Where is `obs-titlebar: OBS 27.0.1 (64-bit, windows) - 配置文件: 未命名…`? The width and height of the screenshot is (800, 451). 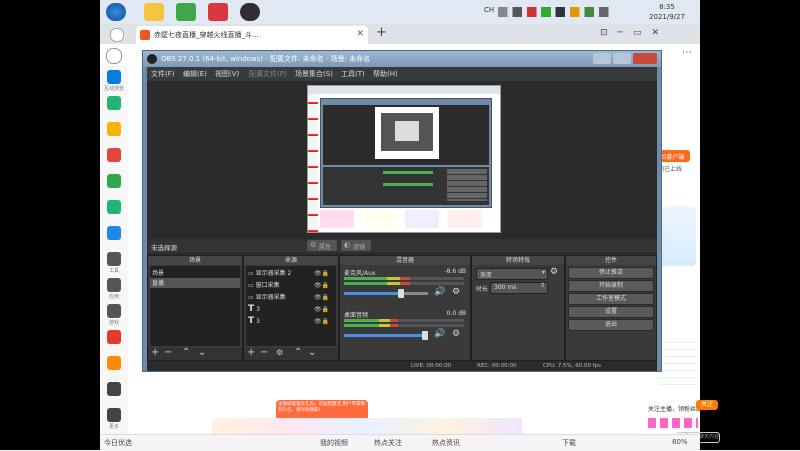 obs-titlebar: OBS 27.0.1 (64-bit, windows) - 配置文件: 未命名… is located at coordinates (402, 59).